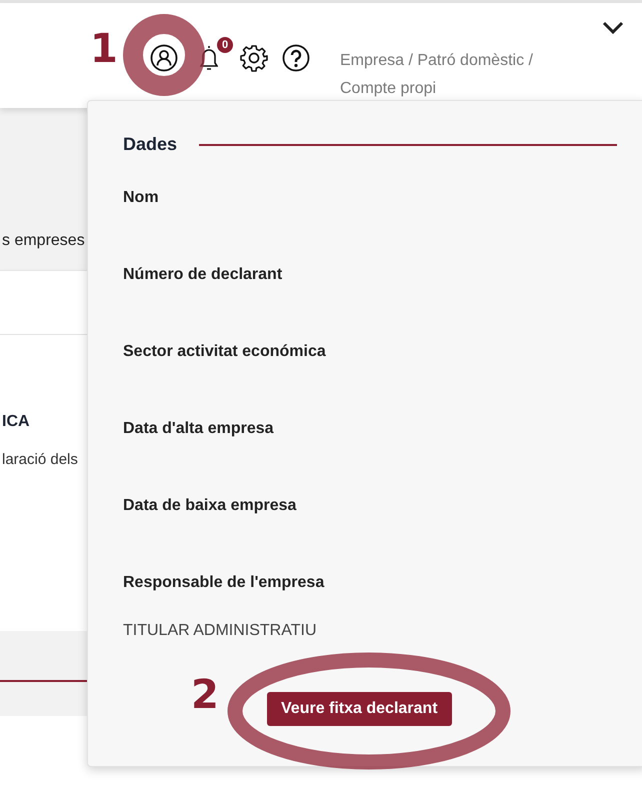  Describe the element at coordinates (16, 422) in the screenshot. I see `section-heading: ICA` at that location.